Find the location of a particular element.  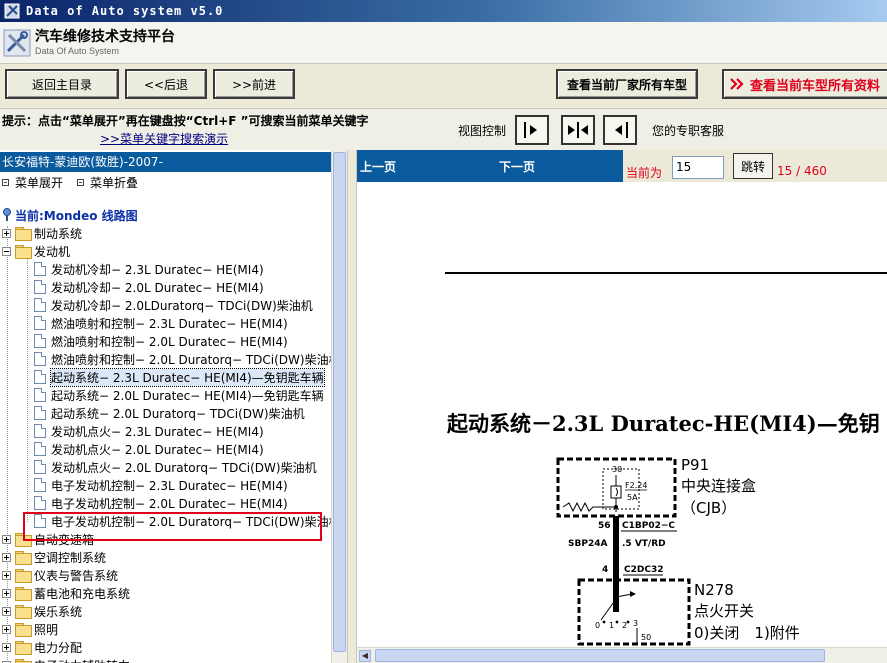

expand-left-view-button is located at coordinates (620, 130).